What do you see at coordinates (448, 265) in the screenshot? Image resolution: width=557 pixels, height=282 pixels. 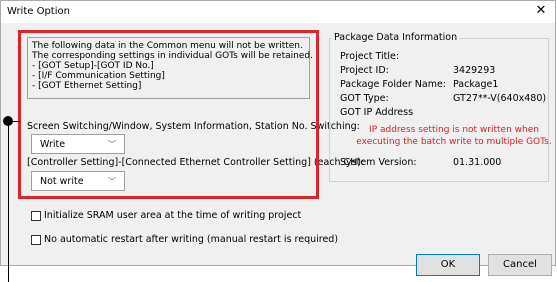 I see `ok-button: OK` at bounding box center [448, 265].